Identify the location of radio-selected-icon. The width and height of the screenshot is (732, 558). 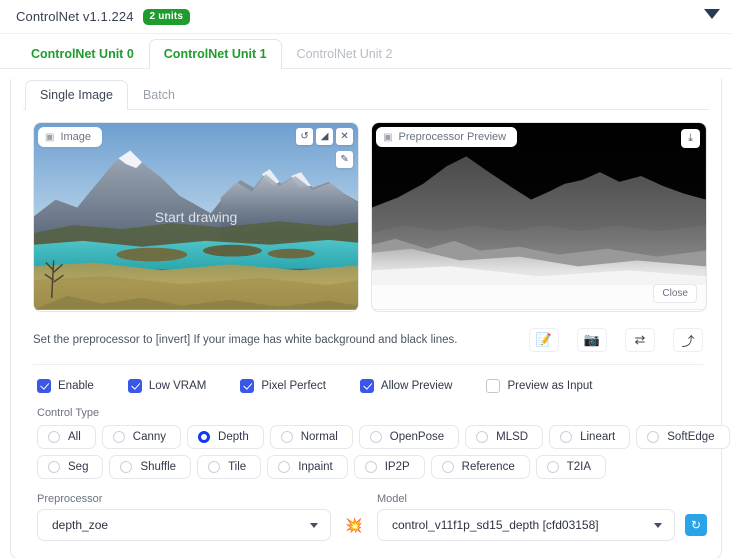
(204, 437).